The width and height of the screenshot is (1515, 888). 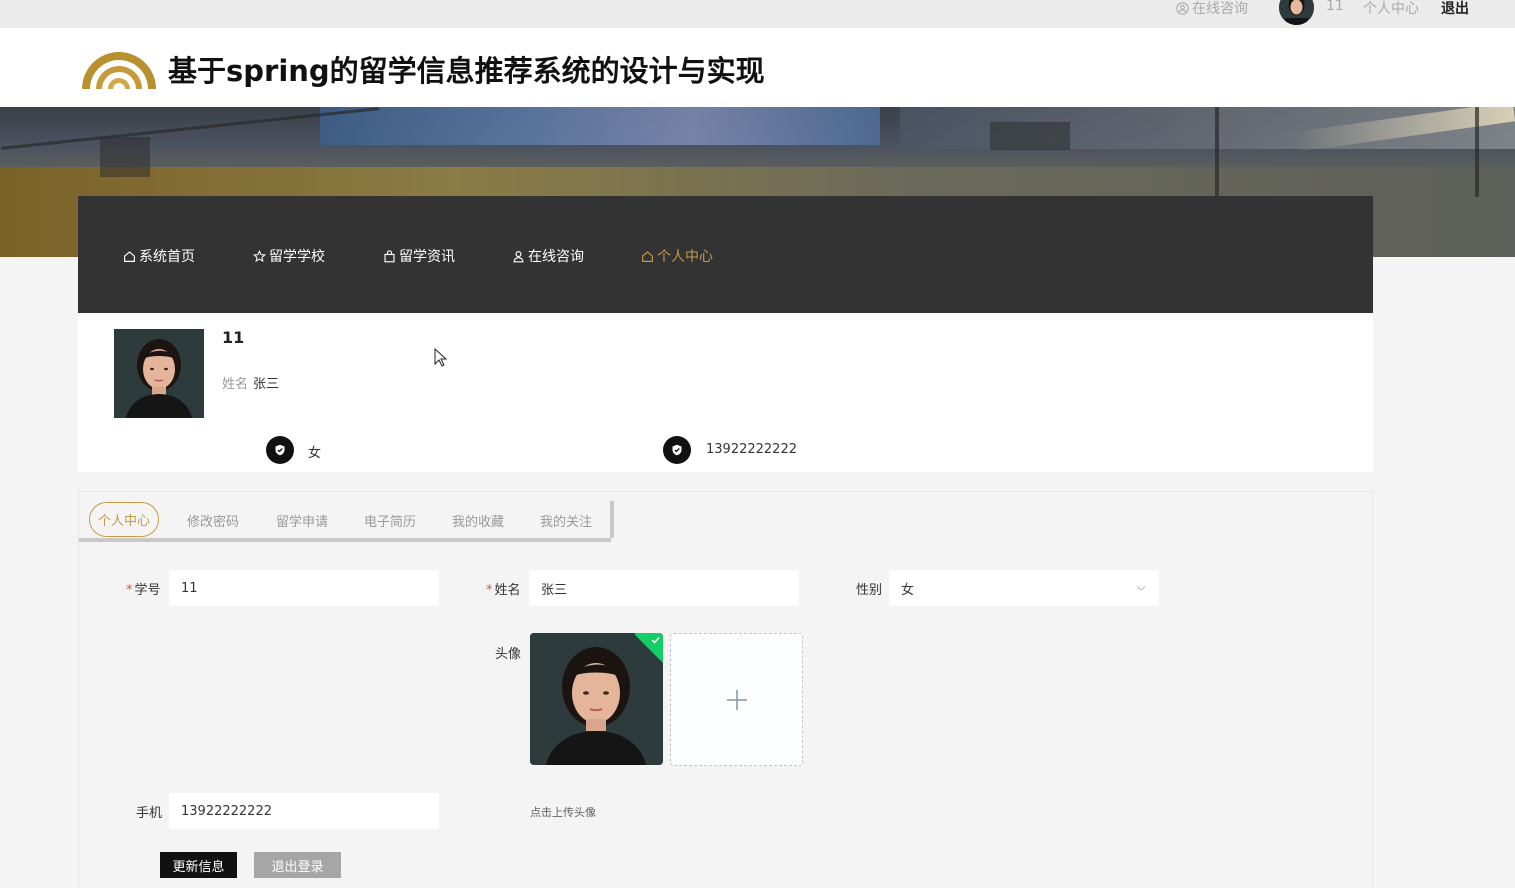 I want to click on user-icon, so click(x=518, y=256).